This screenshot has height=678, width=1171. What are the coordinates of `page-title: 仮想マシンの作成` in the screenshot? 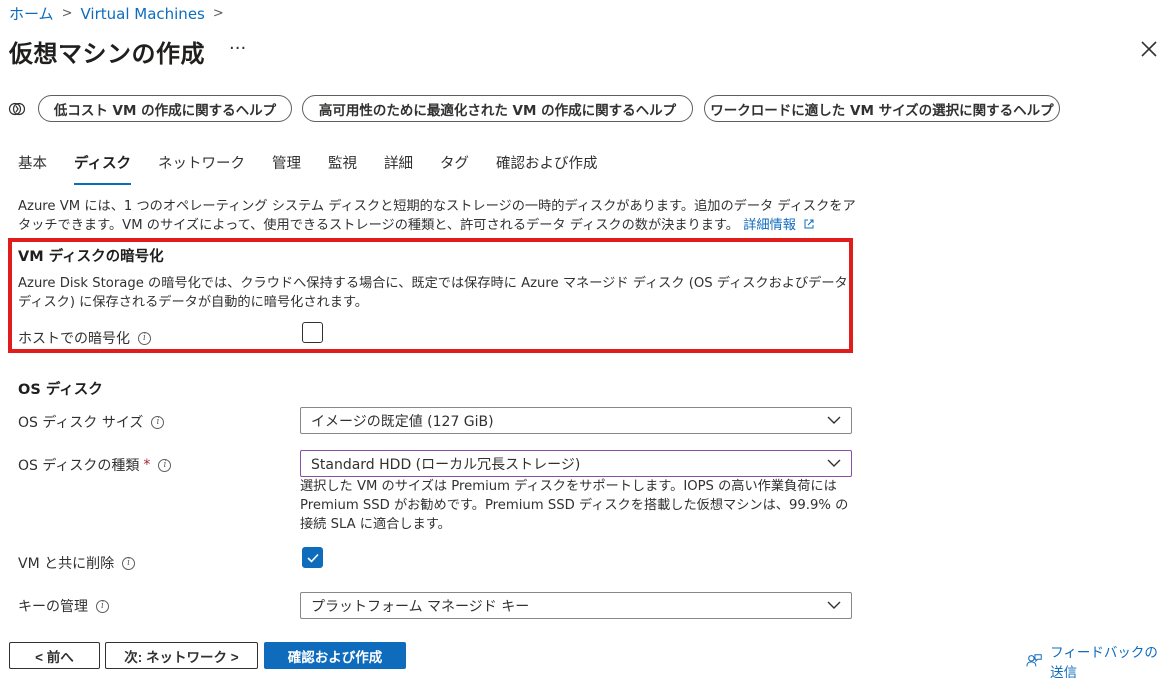 It's located at (107, 54).